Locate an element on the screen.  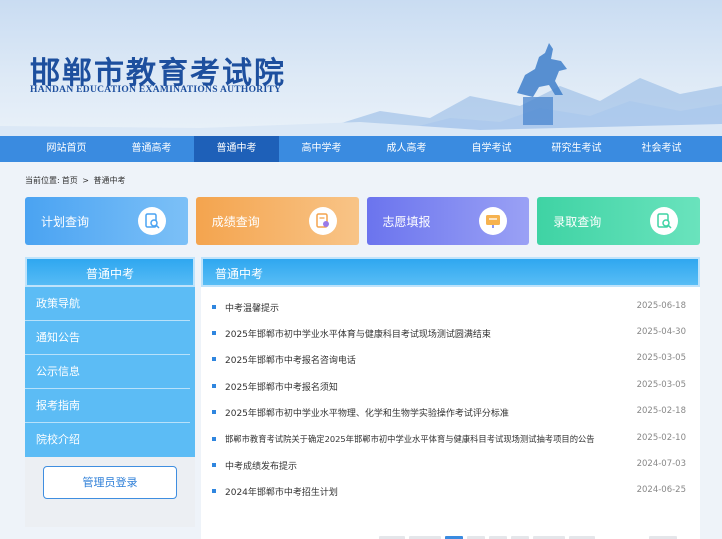
card-label: 志愿填报 is located at coordinates (406, 222).